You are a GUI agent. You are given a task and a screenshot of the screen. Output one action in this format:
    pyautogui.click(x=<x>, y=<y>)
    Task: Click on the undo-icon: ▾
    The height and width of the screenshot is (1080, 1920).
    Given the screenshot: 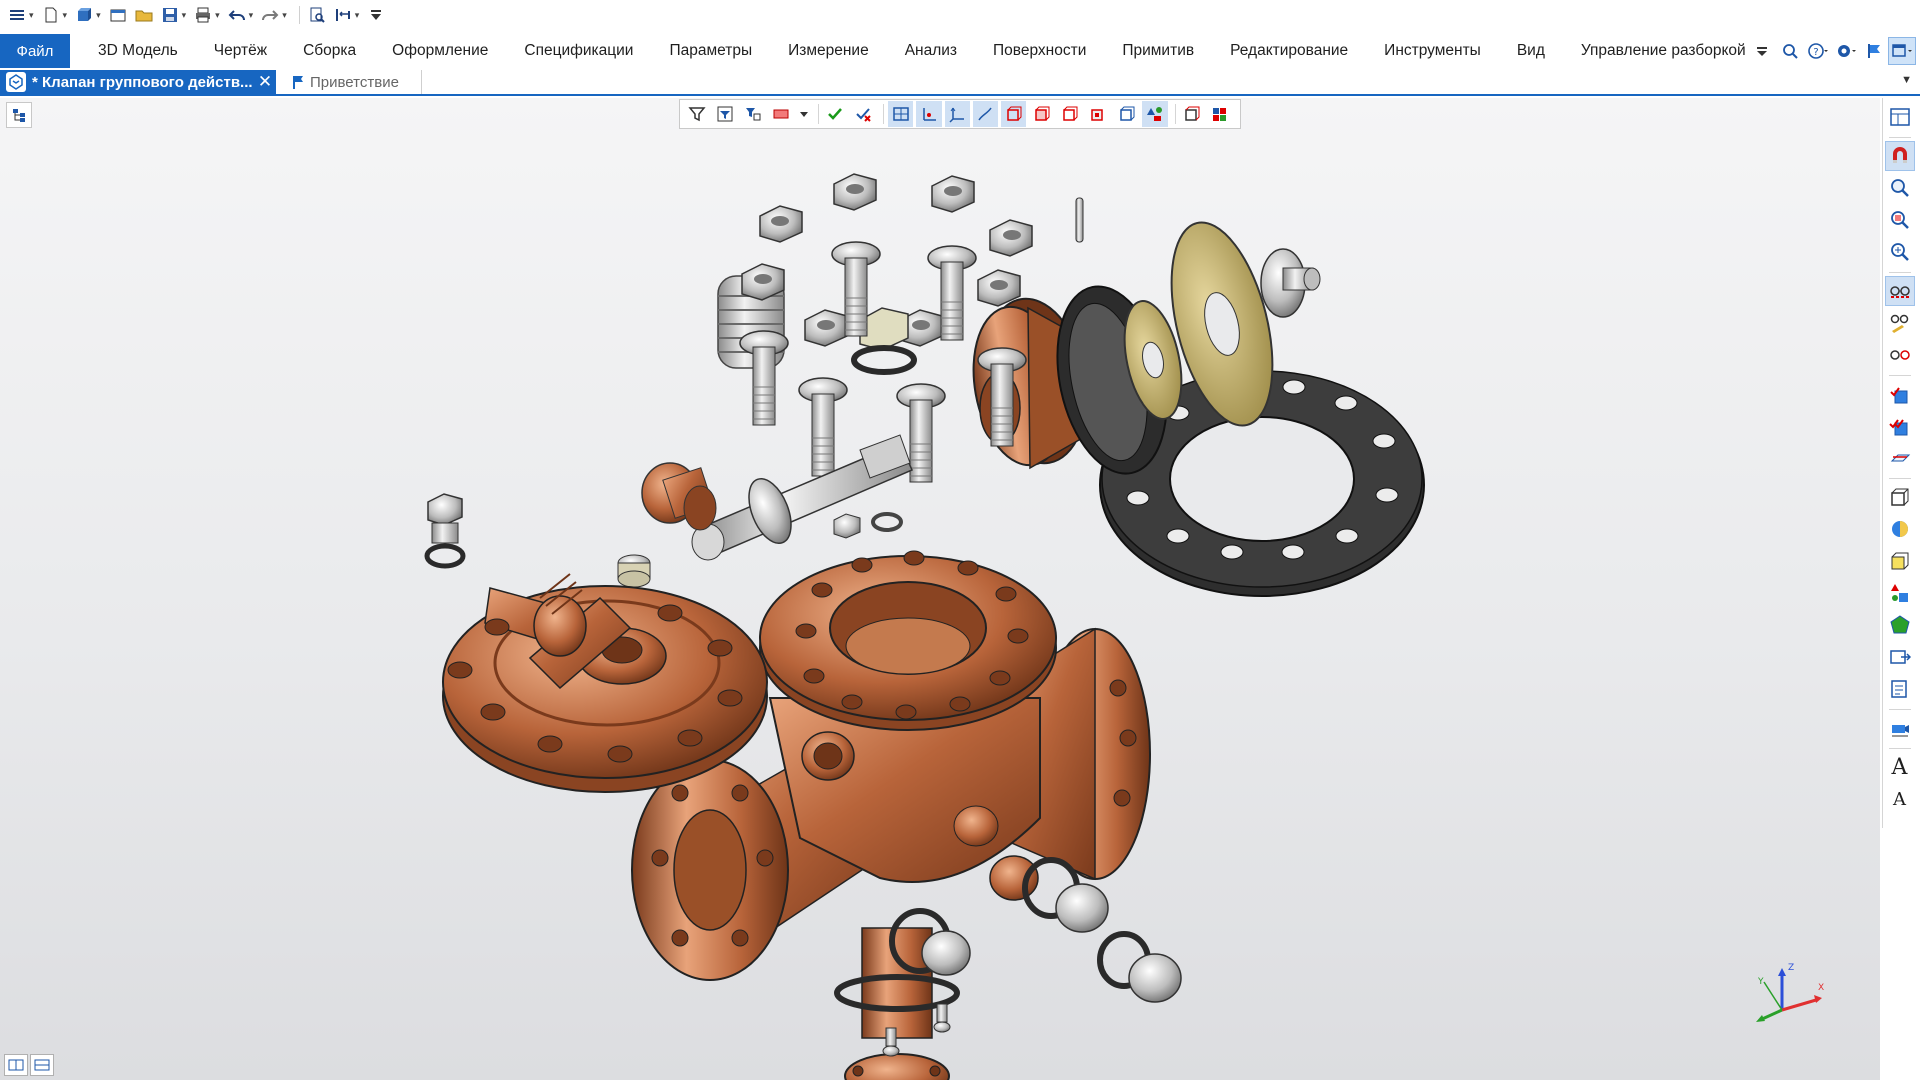 What is the action you would take?
    pyautogui.click(x=241, y=15)
    